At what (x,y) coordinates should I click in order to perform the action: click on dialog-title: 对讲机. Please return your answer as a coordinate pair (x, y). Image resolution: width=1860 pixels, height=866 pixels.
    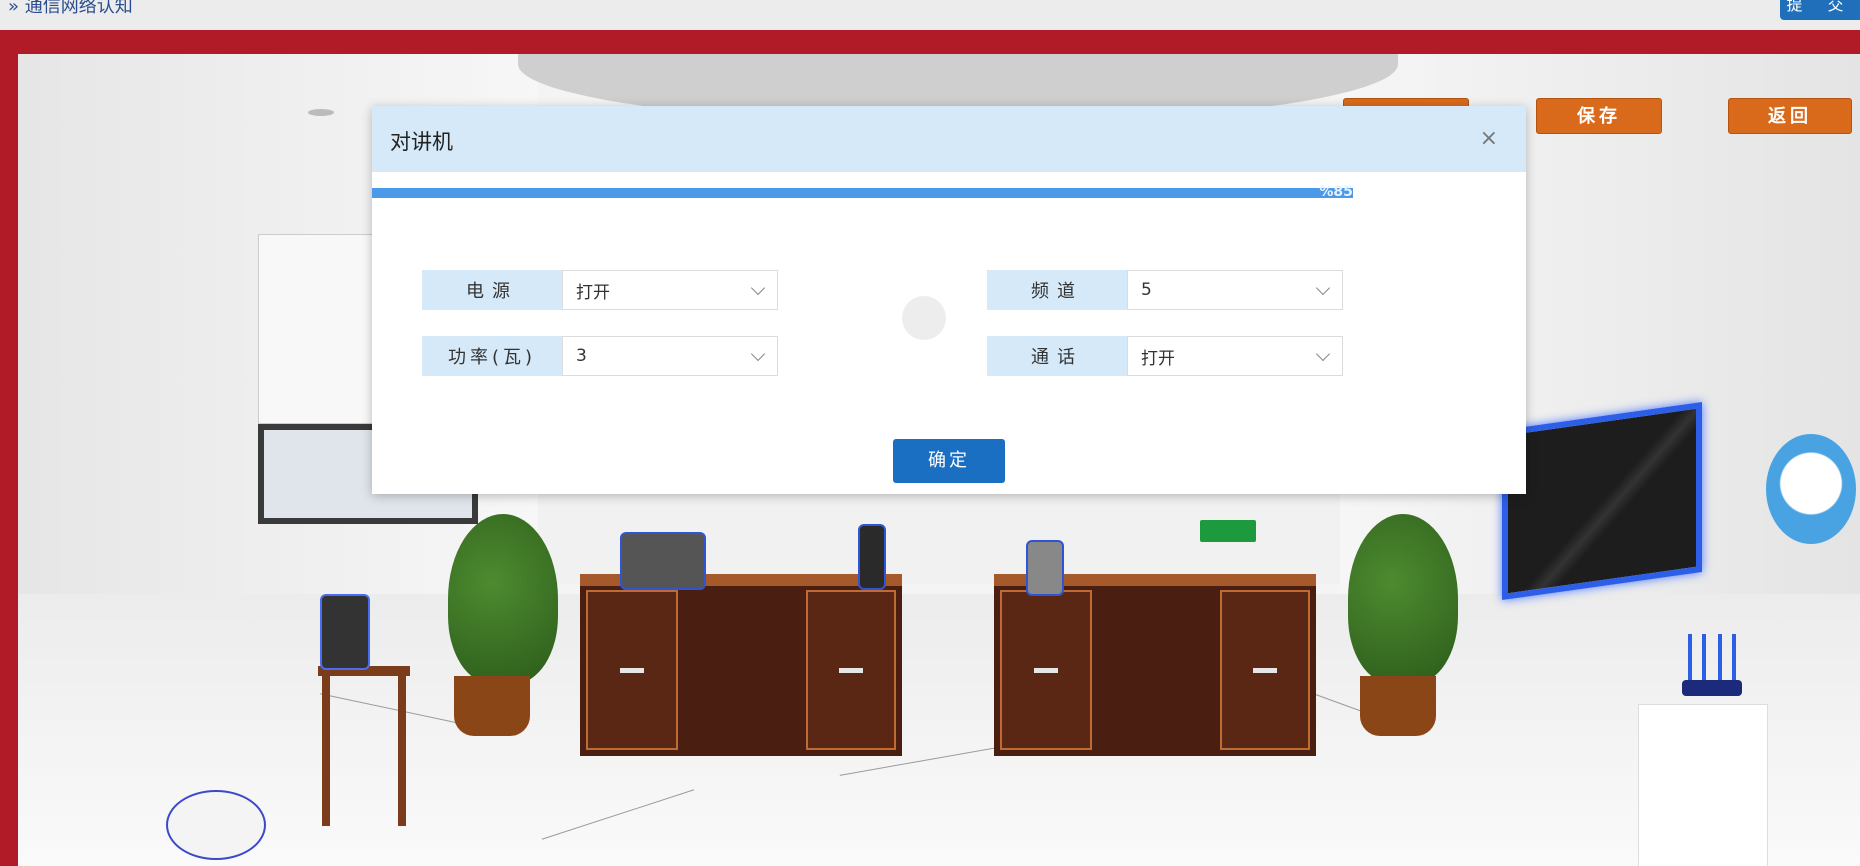
    Looking at the image, I should click on (421, 142).